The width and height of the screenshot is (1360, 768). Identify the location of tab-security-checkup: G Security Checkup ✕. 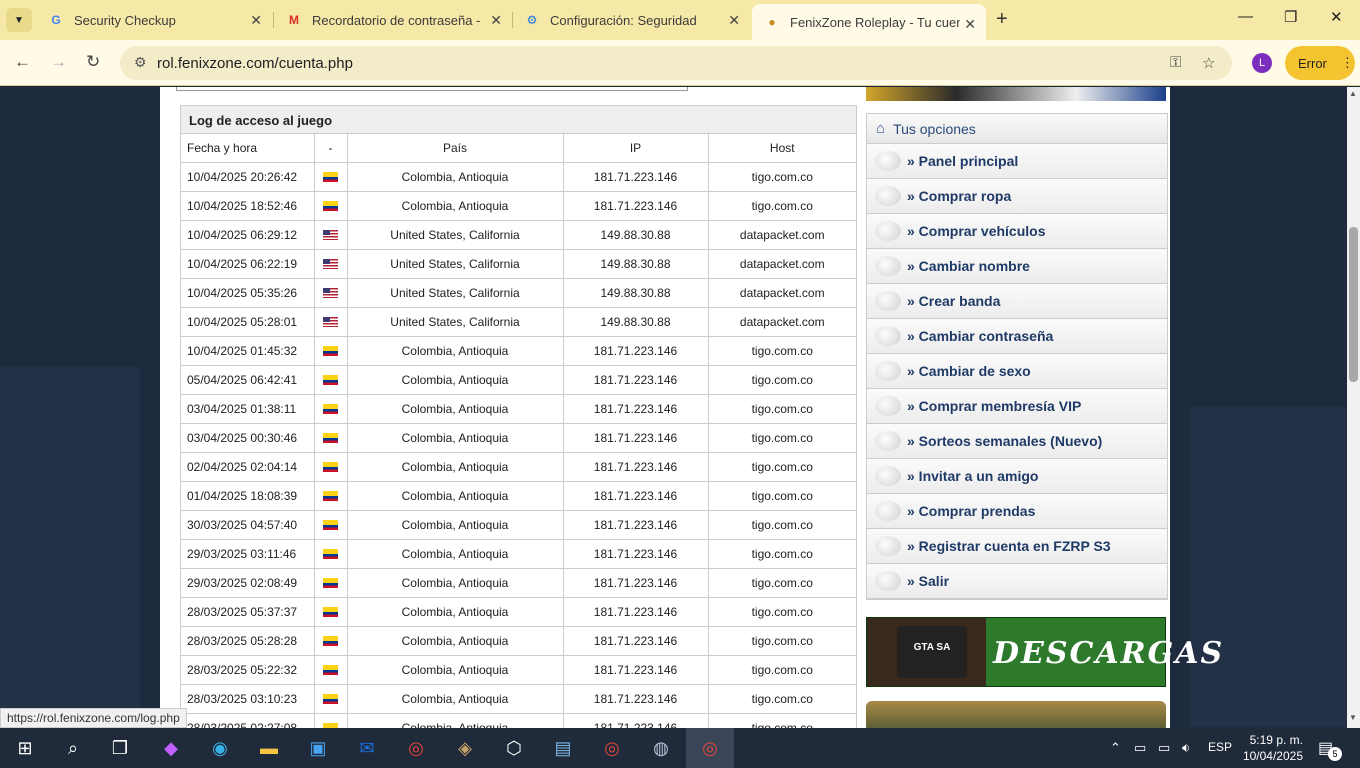
(154, 20).